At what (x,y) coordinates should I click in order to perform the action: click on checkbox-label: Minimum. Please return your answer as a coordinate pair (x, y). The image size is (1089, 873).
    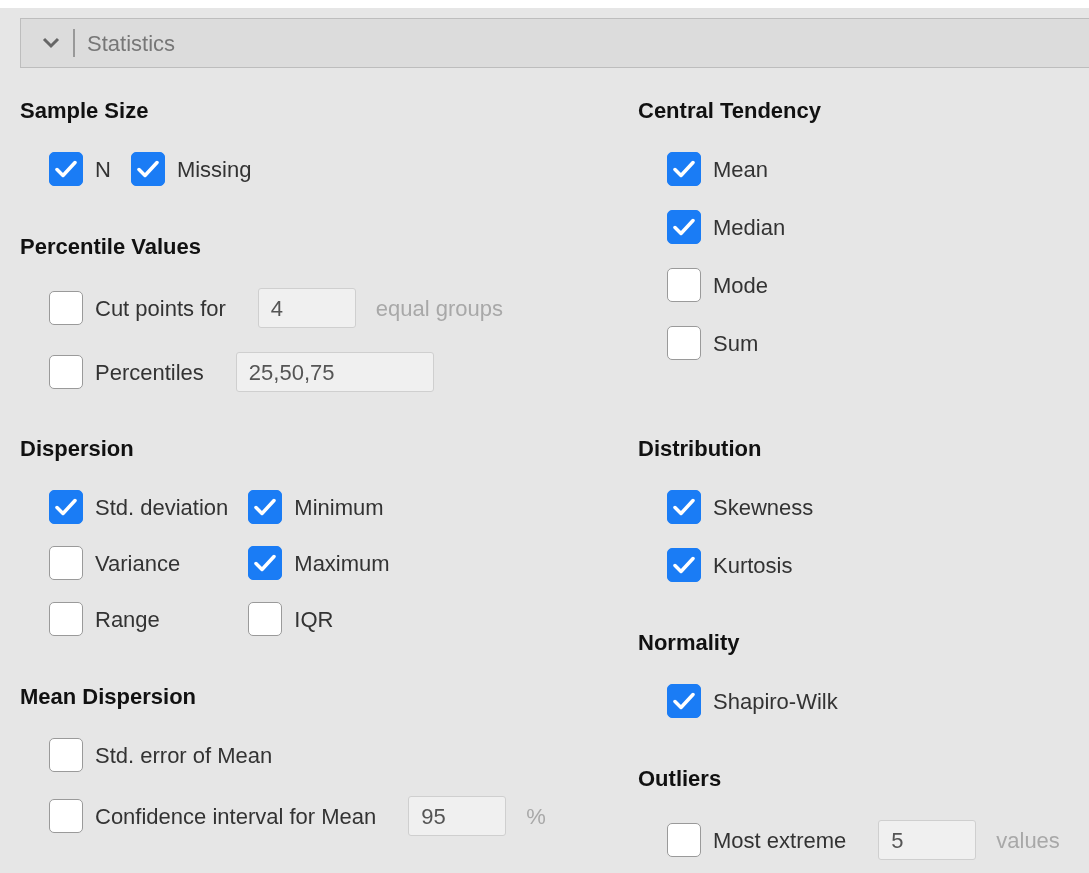
    Looking at the image, I should click on (339, 507).